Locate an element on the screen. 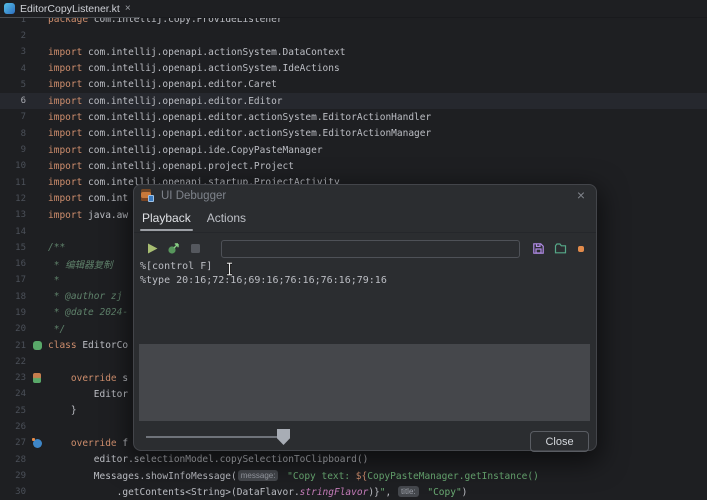  code-segment: stringFlavor is located at coordinates (334, 493).